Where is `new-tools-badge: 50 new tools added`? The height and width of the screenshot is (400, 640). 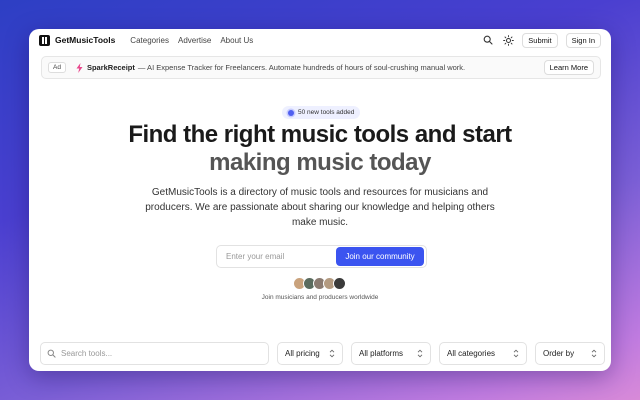
new-tools-badge: 50 new tools added is located at coordinates (321, 112).